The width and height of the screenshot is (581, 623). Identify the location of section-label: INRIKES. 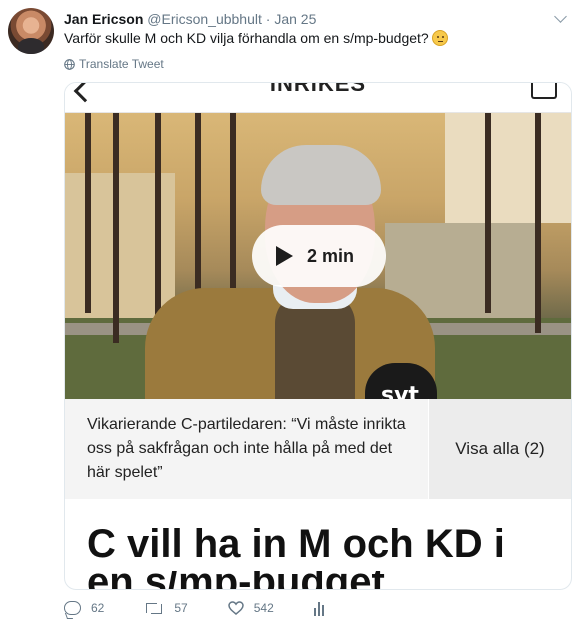
(318, 89).